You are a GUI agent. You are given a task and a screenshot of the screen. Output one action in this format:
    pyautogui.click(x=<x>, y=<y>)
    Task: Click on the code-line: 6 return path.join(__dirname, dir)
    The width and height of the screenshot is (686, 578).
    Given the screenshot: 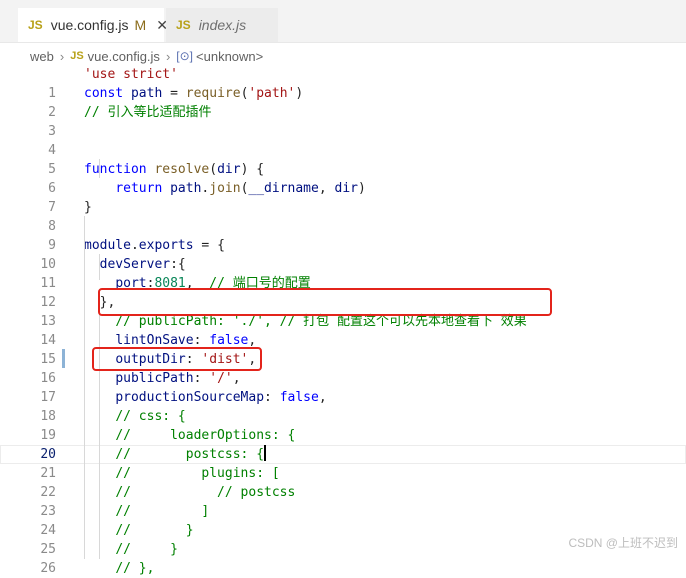 What is the action you would take?
    pyautogui.click(x=343, y=188)
    